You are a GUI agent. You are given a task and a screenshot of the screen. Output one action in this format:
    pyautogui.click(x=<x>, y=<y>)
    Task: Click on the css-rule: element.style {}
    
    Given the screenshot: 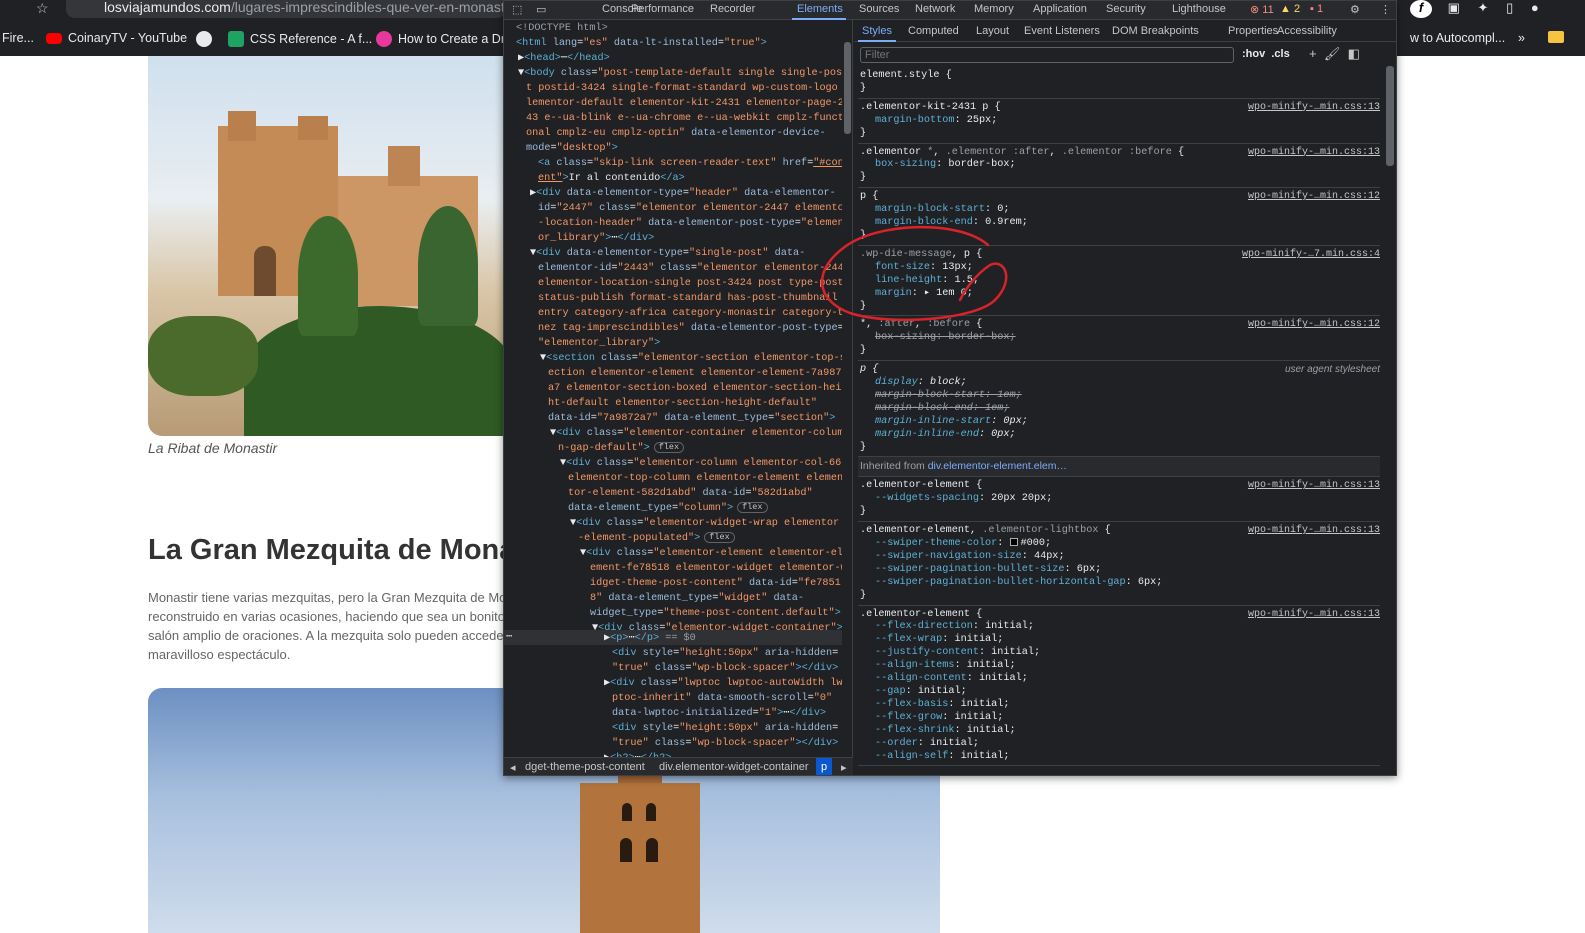 What is the action you would take?
    pyautogui.click(x=1119, y=83)
    